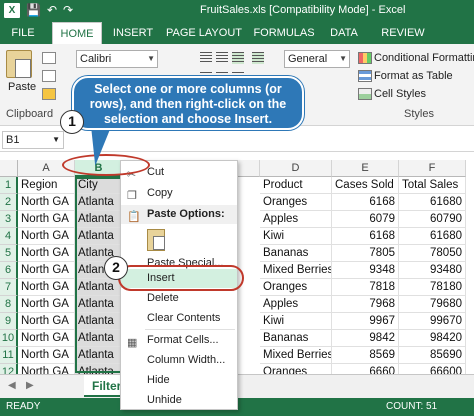 The height and width of the screenshot is (416, 474). What do you see at coordinates (99, 185) in the screenshot?
I see `table-cell: City` at bounding box center [99, 185].